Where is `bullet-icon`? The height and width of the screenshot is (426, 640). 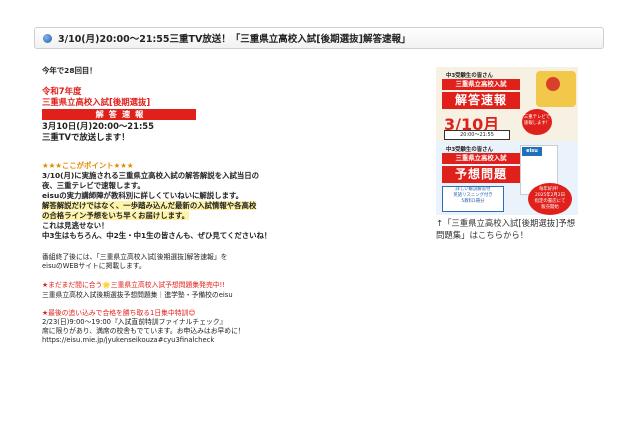
bullet-icon is located at coordinates (47, 38).